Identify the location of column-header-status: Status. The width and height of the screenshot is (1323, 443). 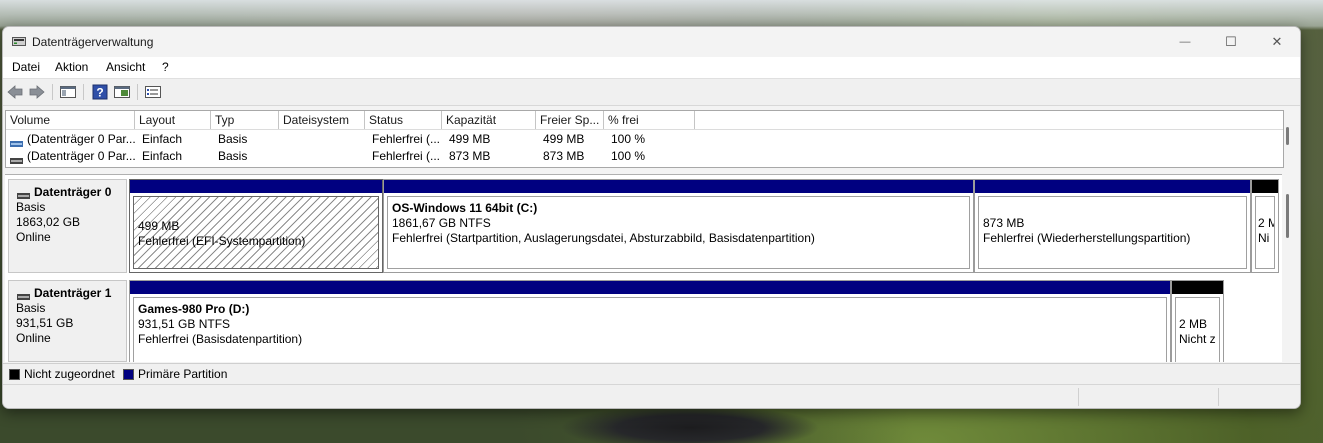
(403, 120).